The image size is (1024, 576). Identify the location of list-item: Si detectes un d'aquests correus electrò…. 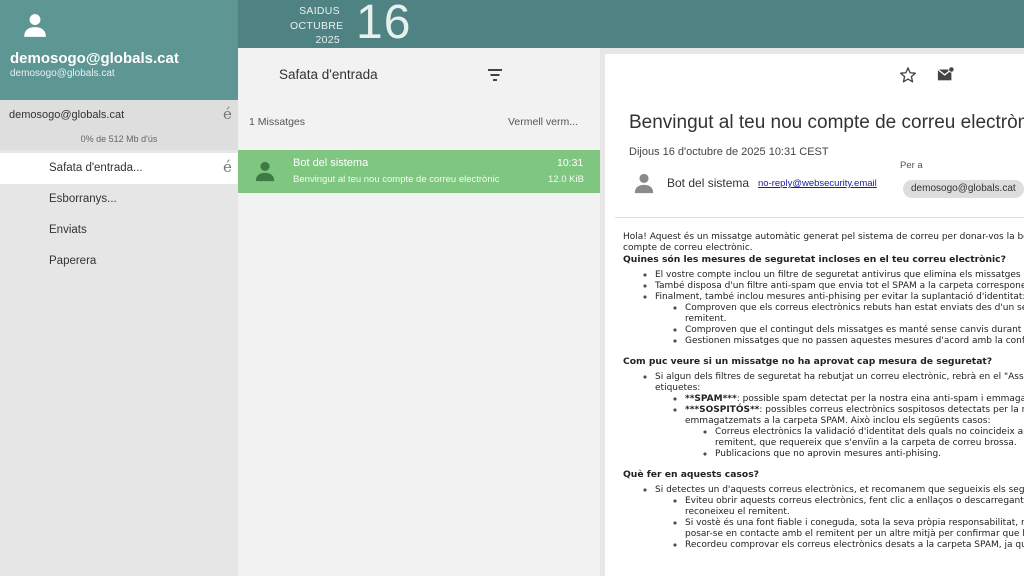
(839, 518).